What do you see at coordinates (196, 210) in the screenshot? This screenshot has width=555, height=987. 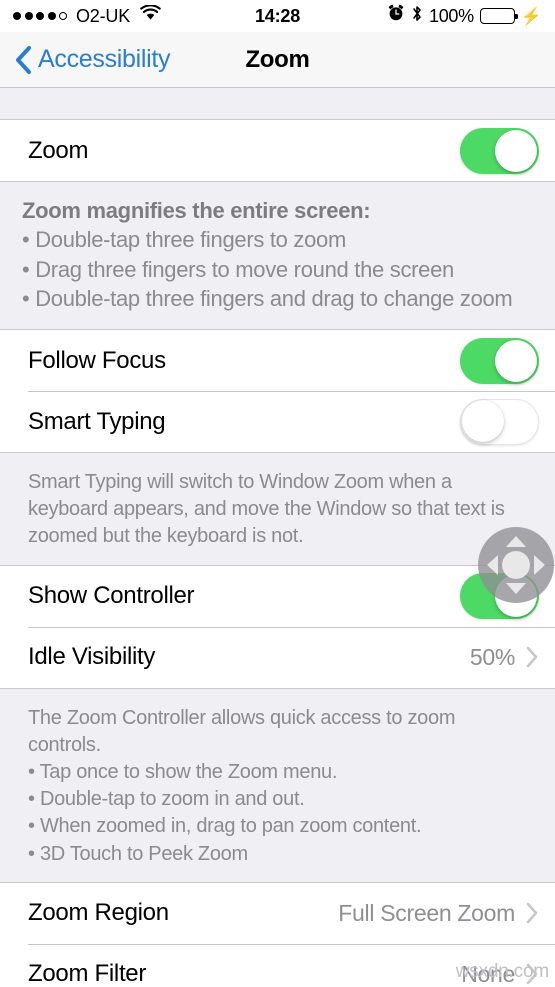 I see `zoom-description-heading: Zoom magnifies the entire screen:` at bounding box center [196, 210].